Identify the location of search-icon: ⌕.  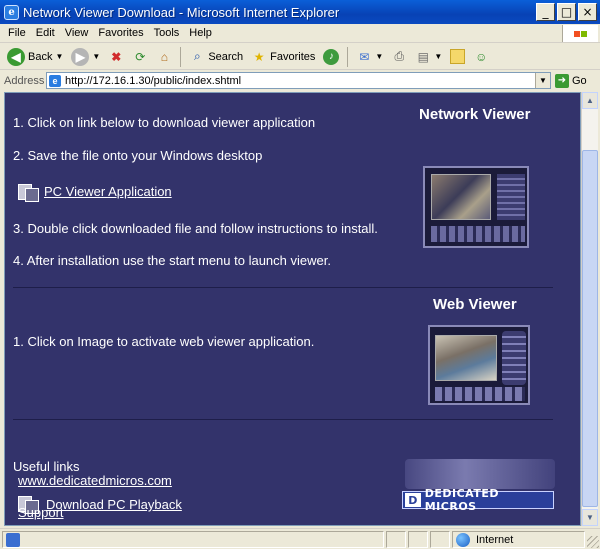
(197, 56).